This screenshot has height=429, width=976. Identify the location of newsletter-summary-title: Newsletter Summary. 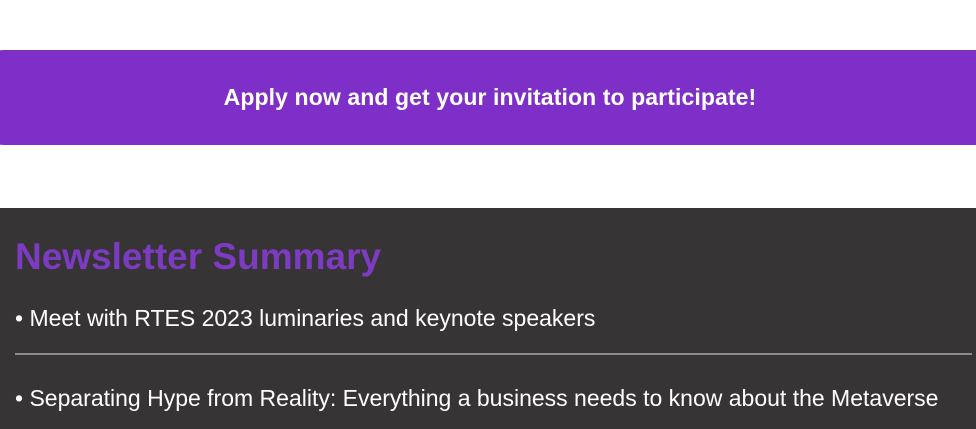
(198, 256).